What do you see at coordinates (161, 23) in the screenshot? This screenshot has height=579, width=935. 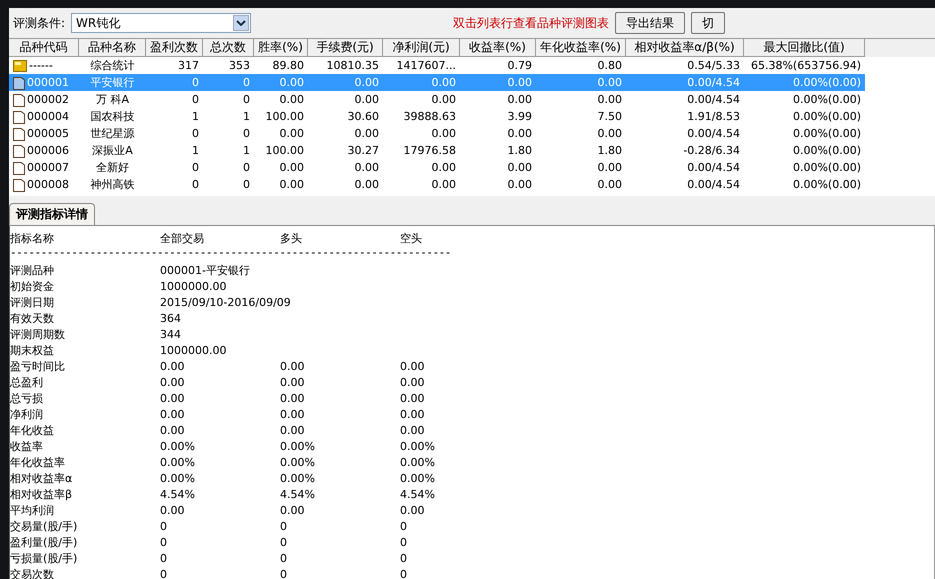 I see `filter-dropdown: WR钝化` at bounding box center [161, 23].